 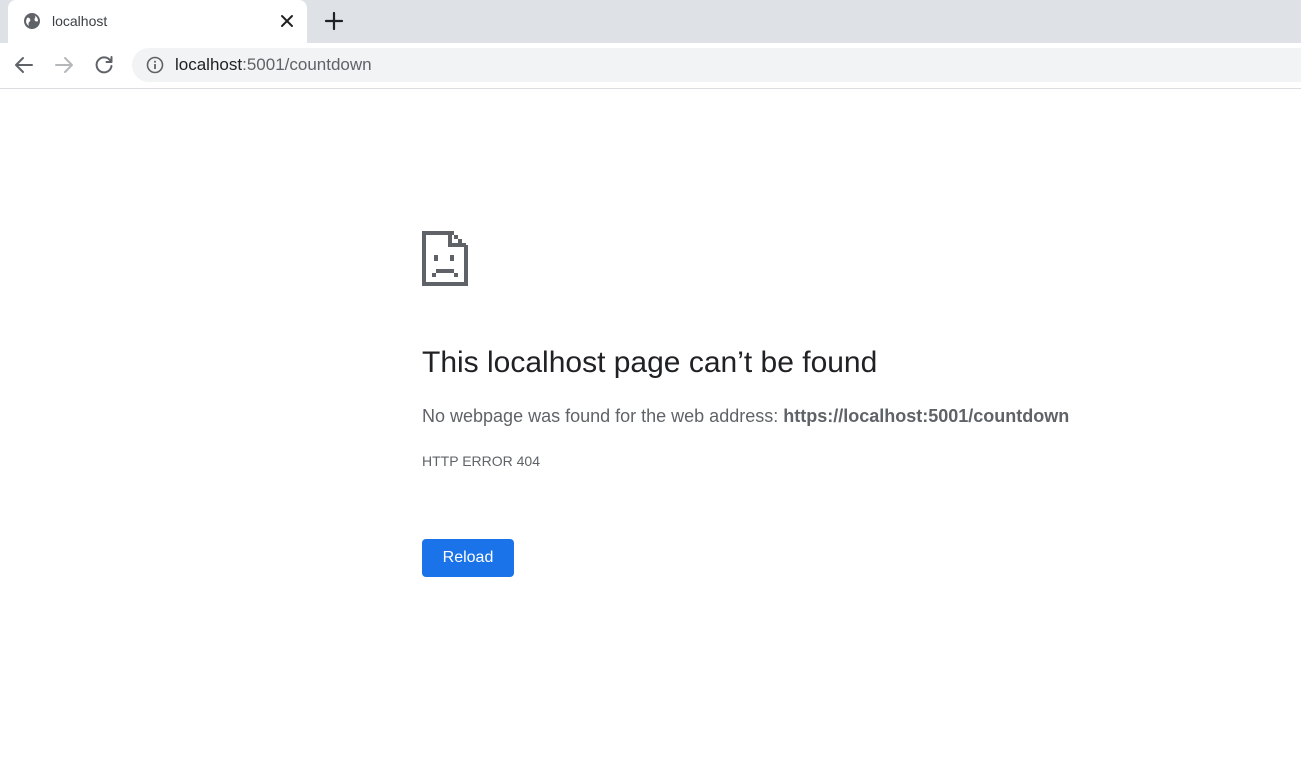 What do you see at coordinates (32, 21) in the screenshot?
I see `globe-icon` at bounding box center [32, 21].